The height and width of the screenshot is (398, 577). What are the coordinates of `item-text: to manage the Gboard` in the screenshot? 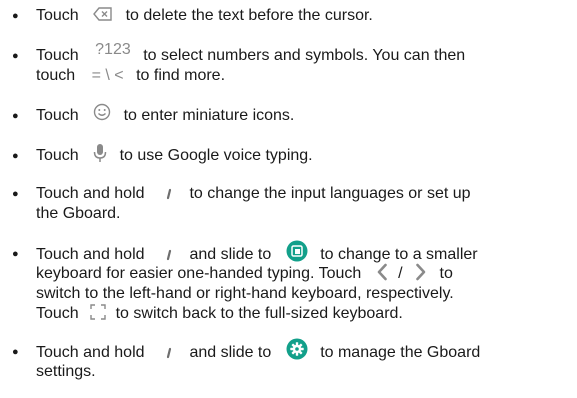 It's located at (400, 353).